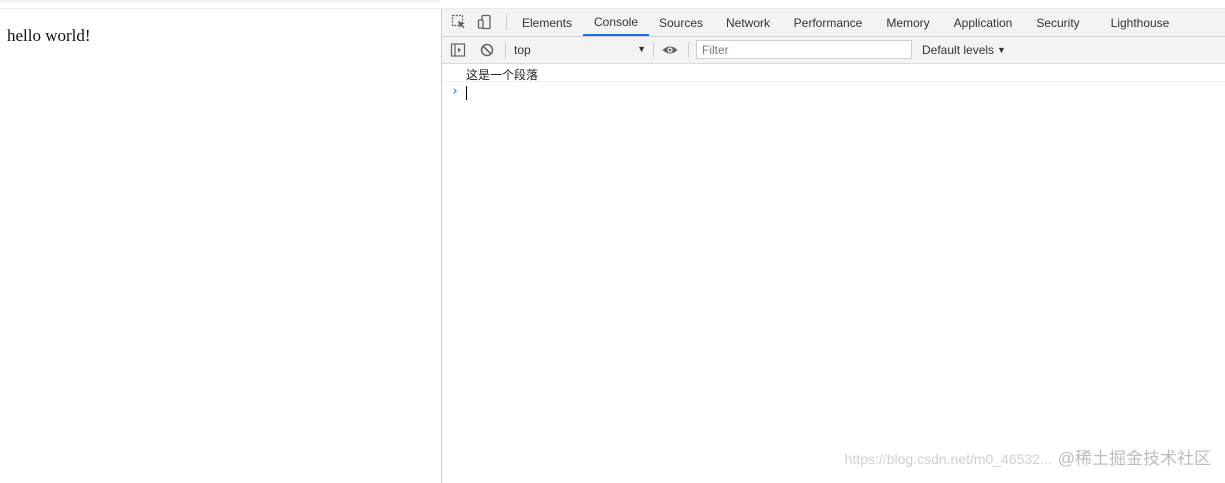  Describe the element at coordinates (487, 50) in the screenshot. I see `clear-console-icon` at that location.